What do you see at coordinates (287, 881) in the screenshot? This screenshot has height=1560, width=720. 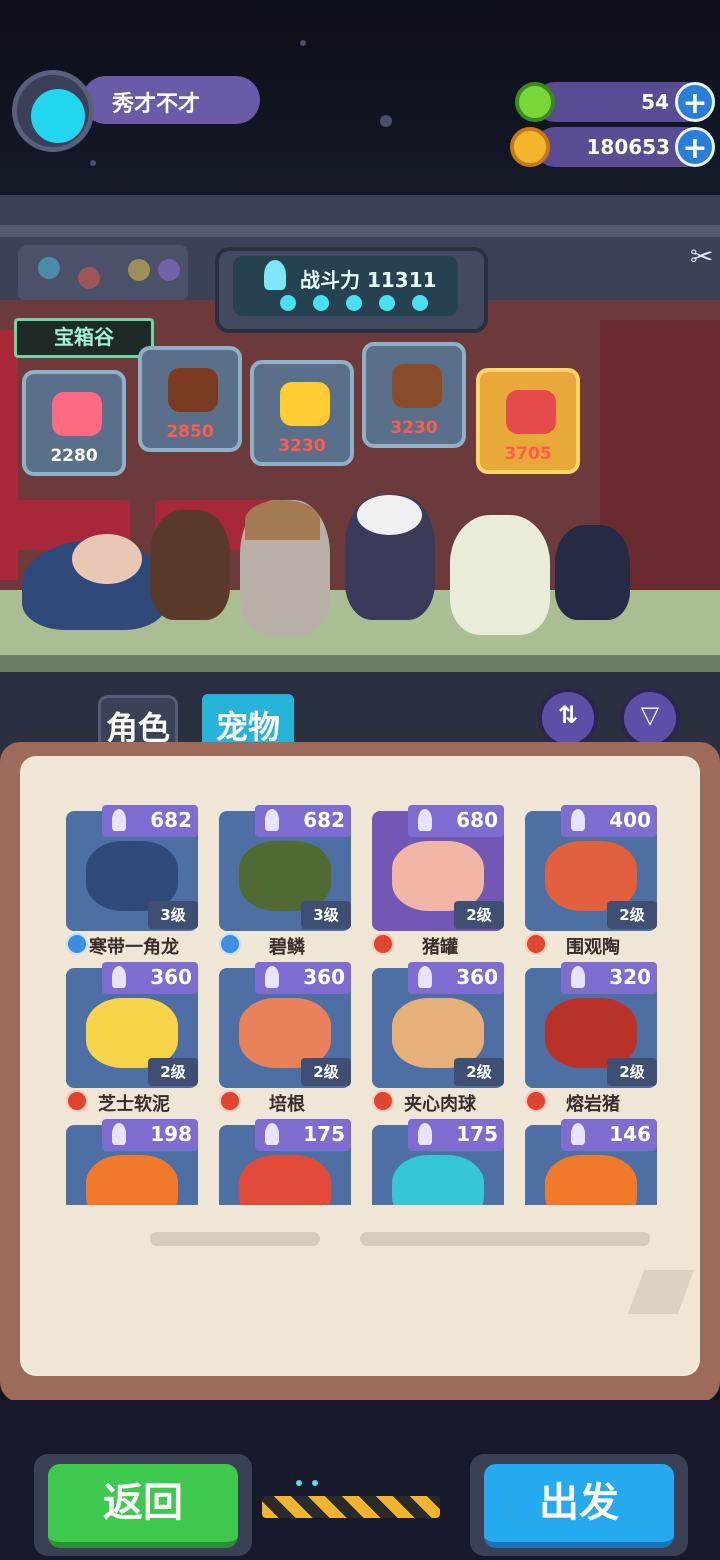 I see `pet-card: 682 3级 碧鳞` at bounding box center [287, 881].